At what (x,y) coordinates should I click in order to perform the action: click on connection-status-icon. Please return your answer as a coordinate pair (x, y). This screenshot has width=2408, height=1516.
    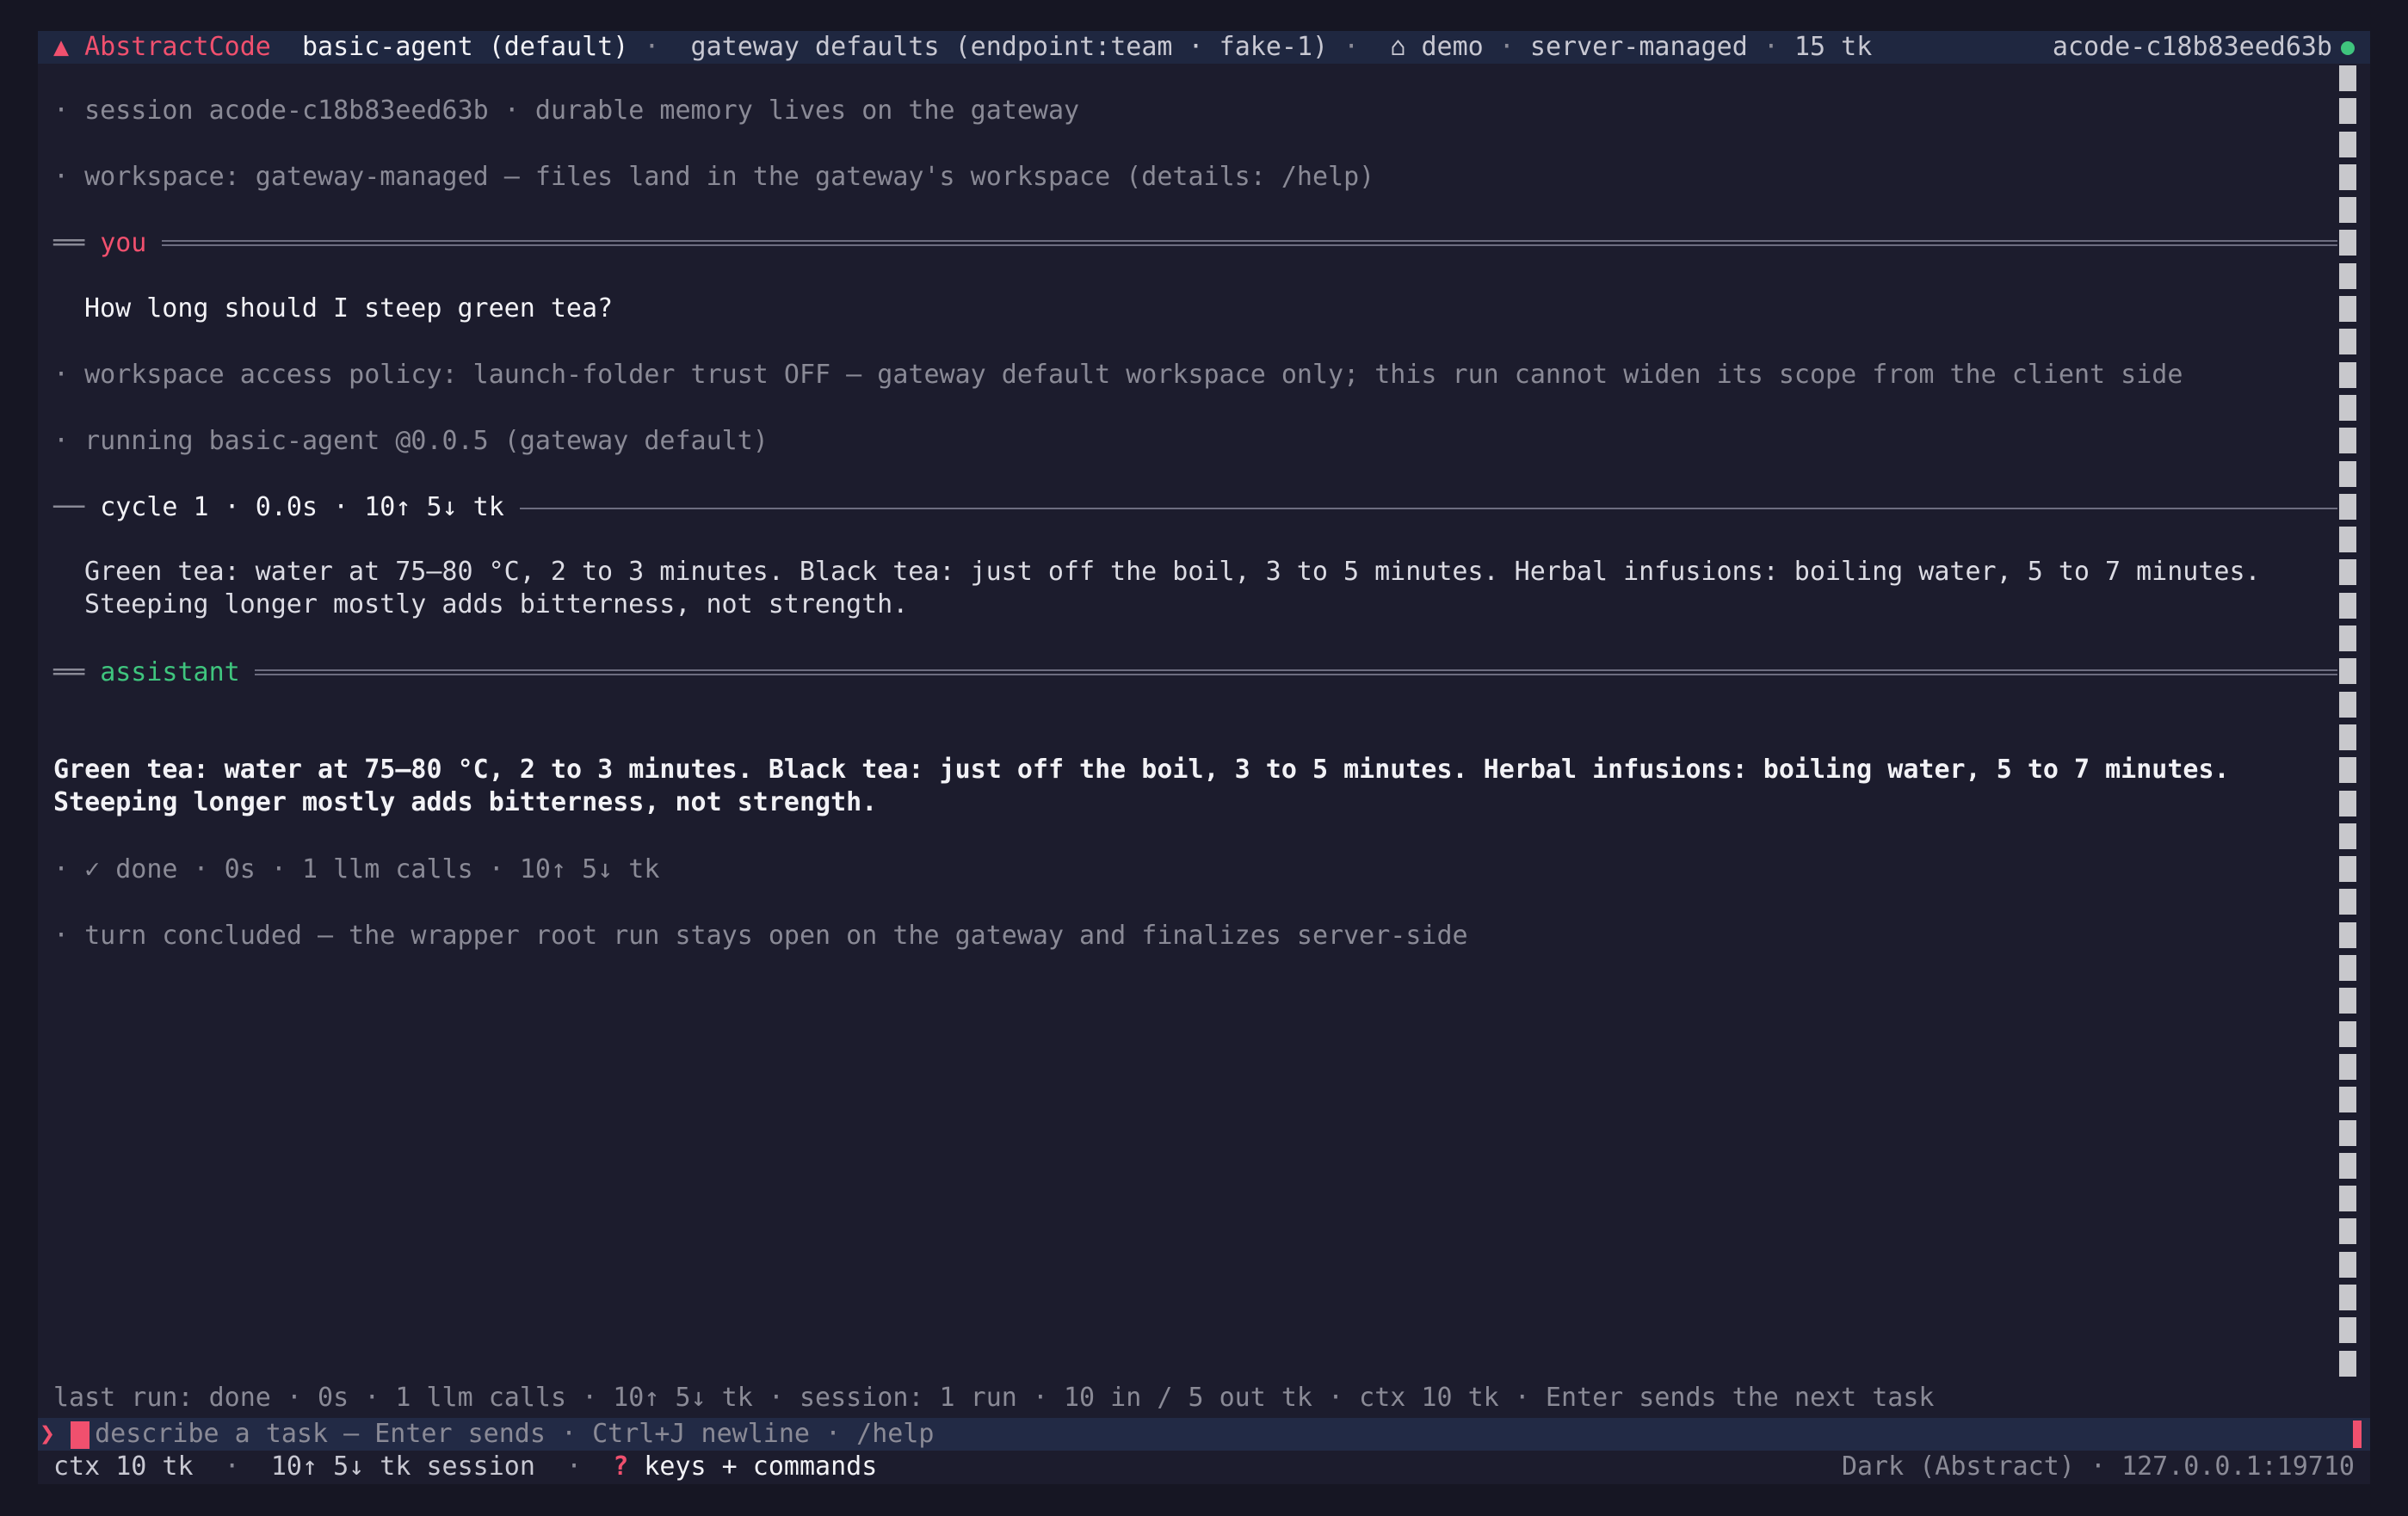
    Looking at the image, I should click on (2348, 47).